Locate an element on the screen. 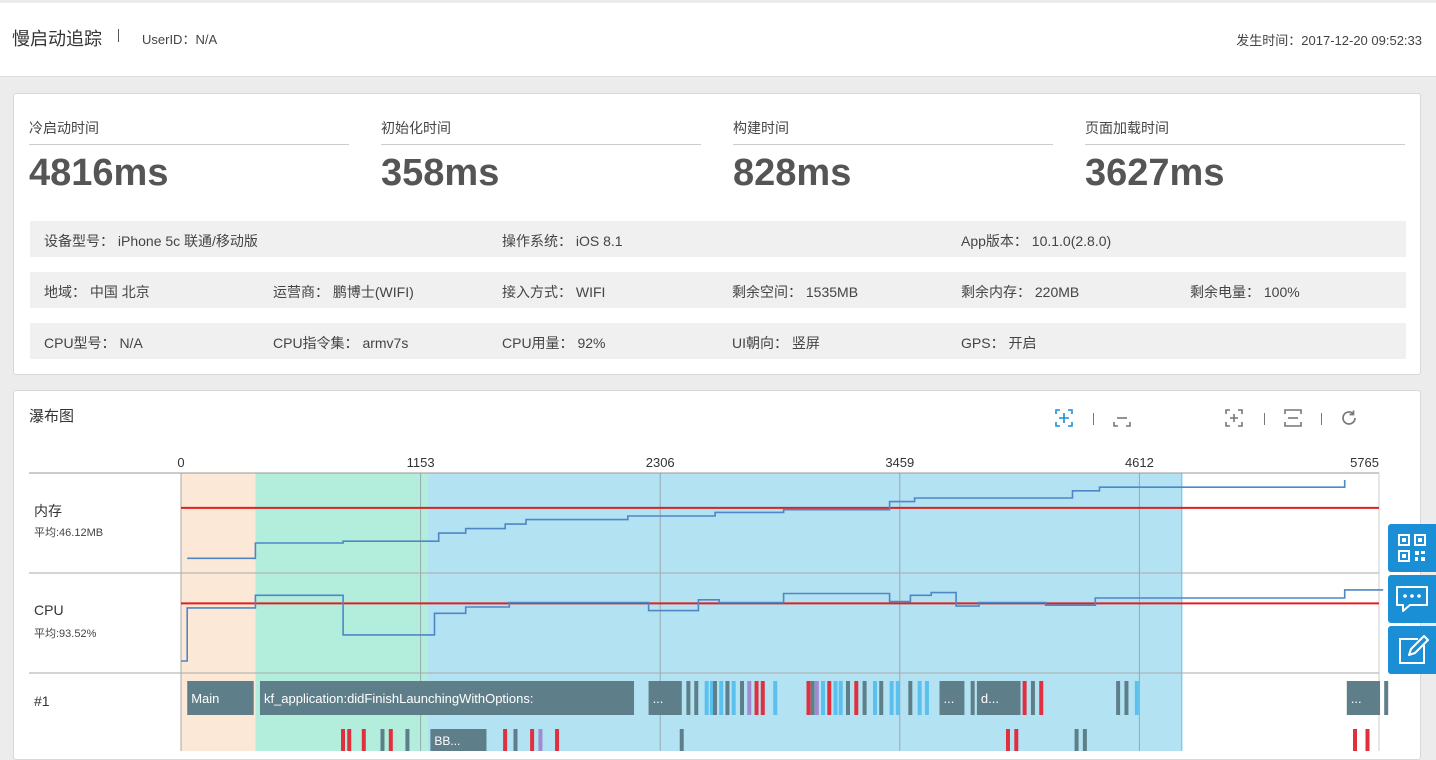 The image size is (1436, 760). metric-label: 初始化时间 is located at coordinates (541, 131).